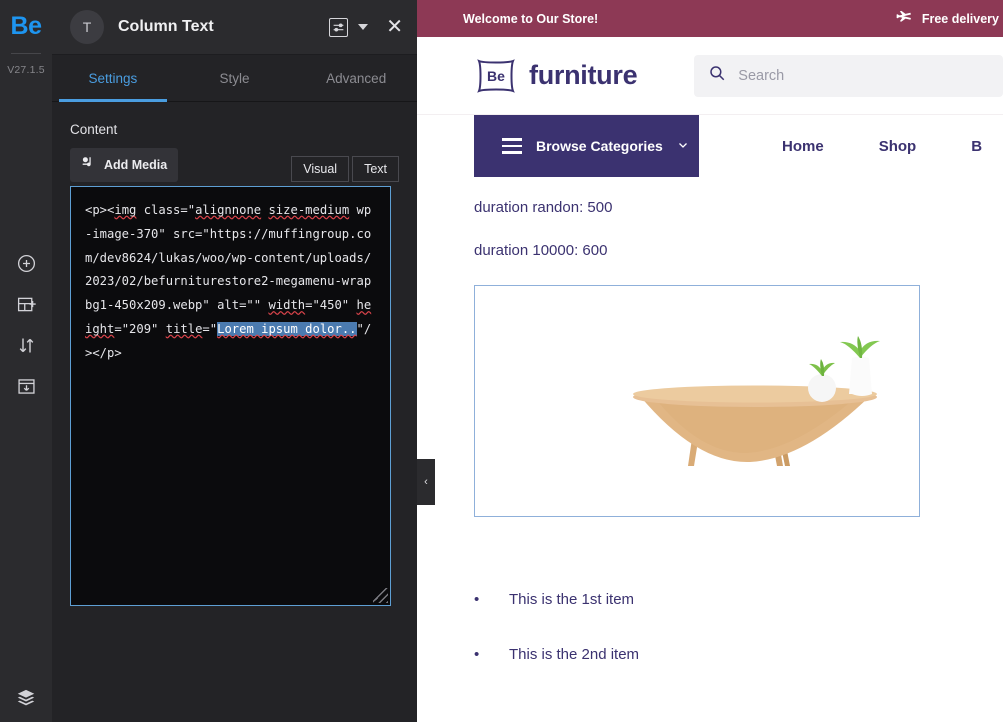 The height and width of the screenshot is (722, 1003). What do you see at coordinates (100, 210) in the screenshot?
I see `code-seg-1: <p><` at bounding box center [100, 210].